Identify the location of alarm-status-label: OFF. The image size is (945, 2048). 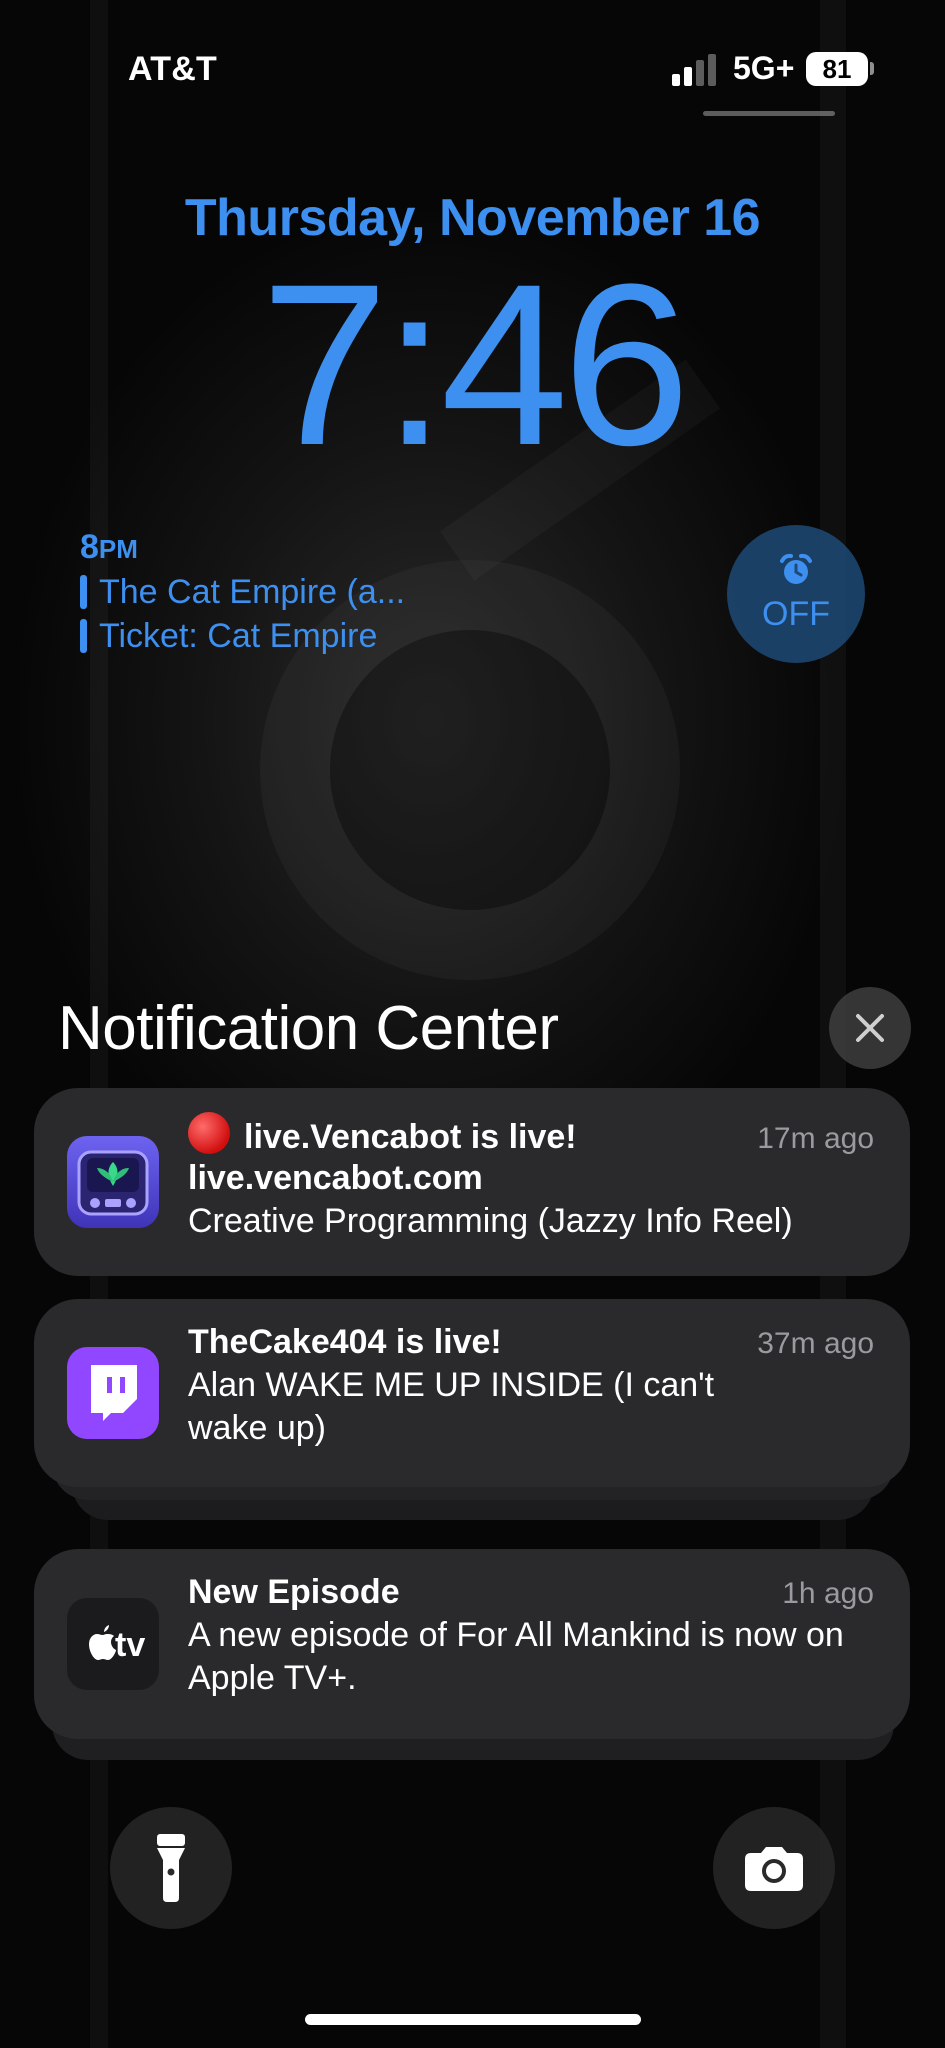
(796, 614).